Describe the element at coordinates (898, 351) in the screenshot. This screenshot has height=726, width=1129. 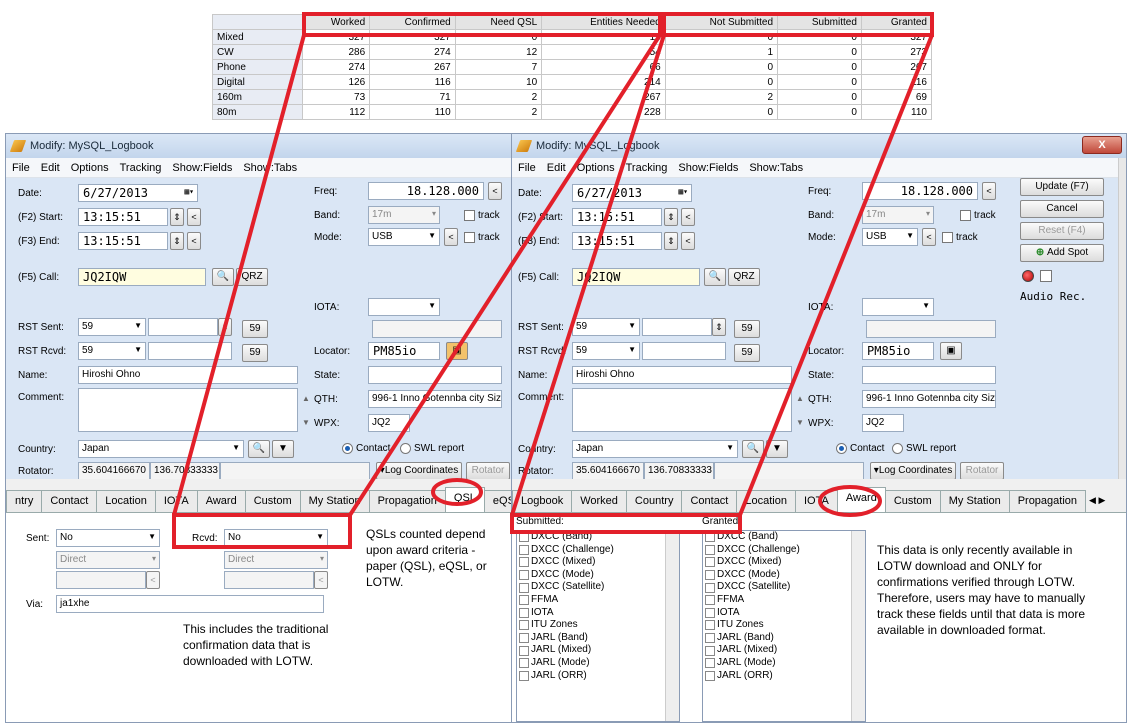
I see `locator-field: PM85io` at that location.